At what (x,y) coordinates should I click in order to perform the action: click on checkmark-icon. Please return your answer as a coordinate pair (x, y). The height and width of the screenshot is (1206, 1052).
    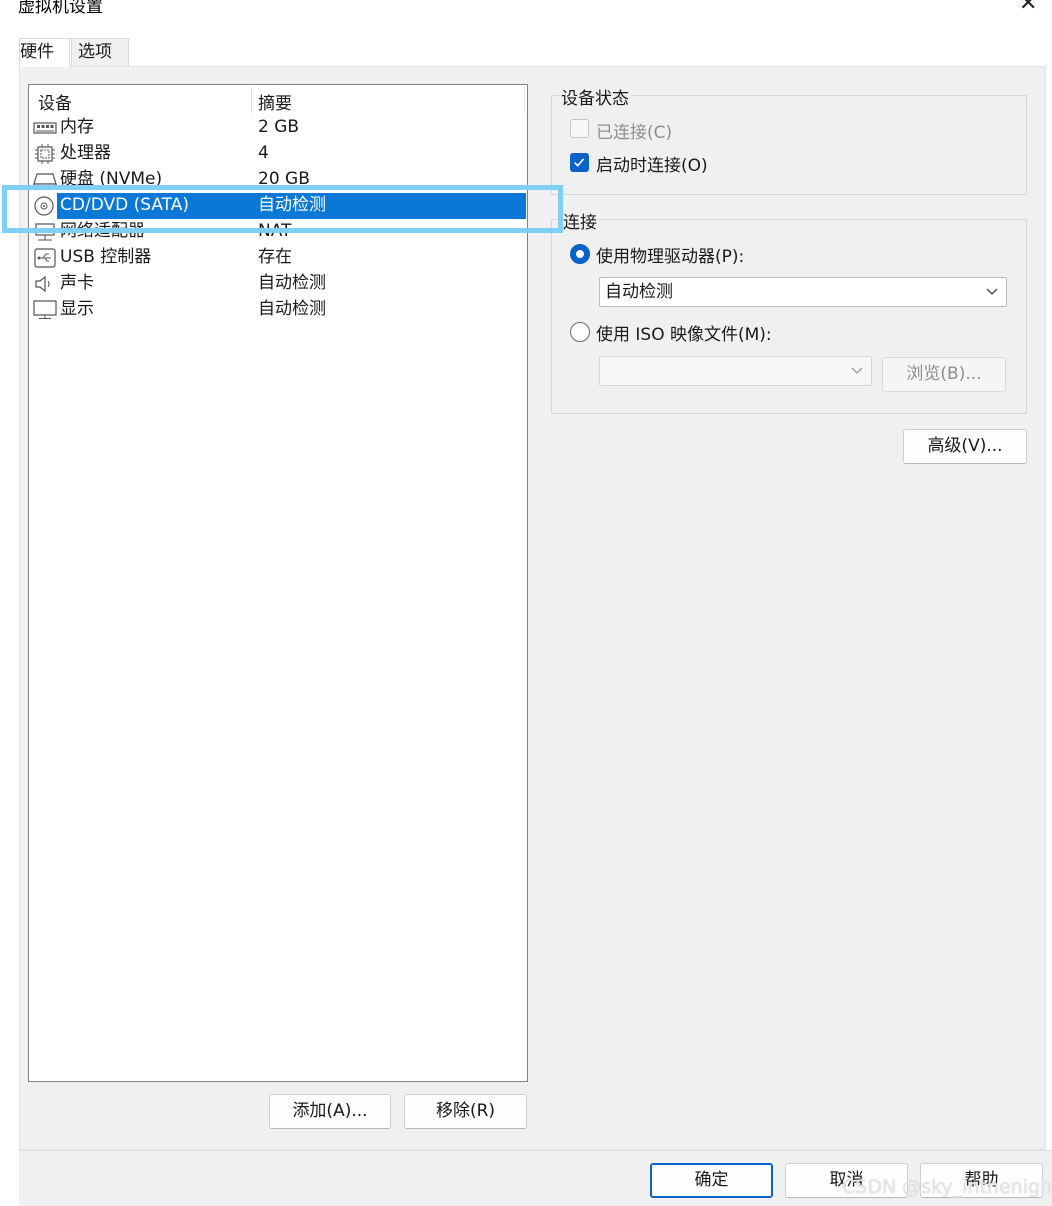
    Looking at the image, I should click on (579, 162).